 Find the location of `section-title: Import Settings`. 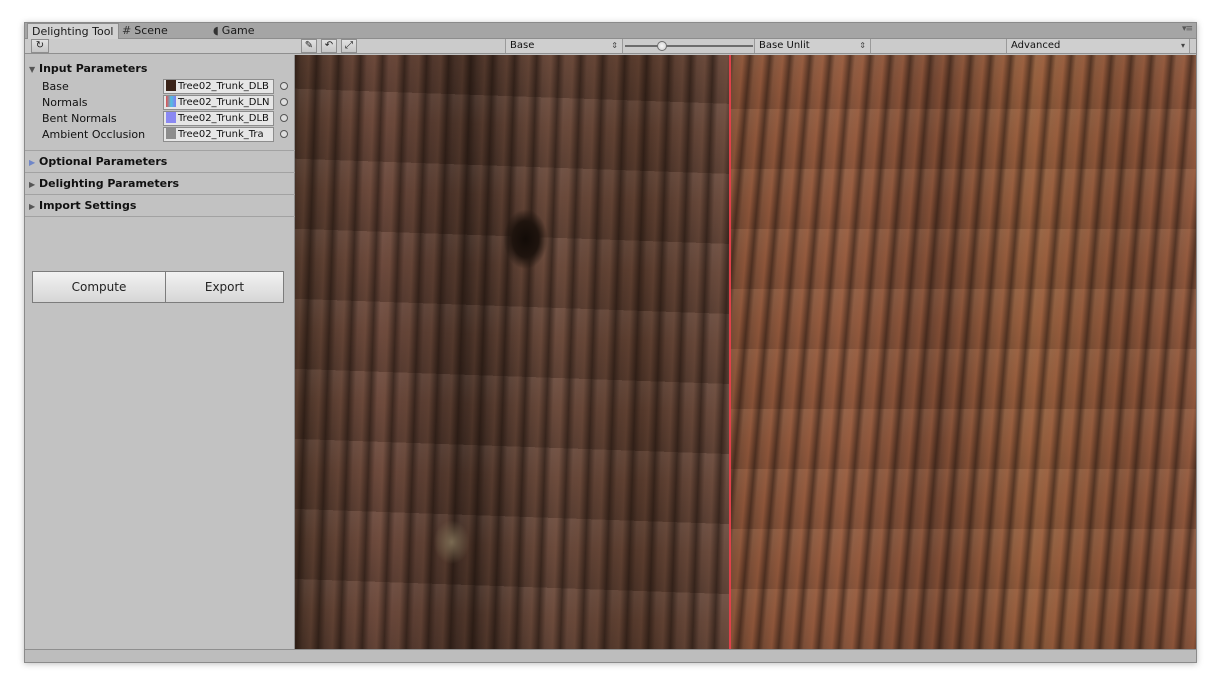

section-title: Import Settings is located at coordinates (88, 205).